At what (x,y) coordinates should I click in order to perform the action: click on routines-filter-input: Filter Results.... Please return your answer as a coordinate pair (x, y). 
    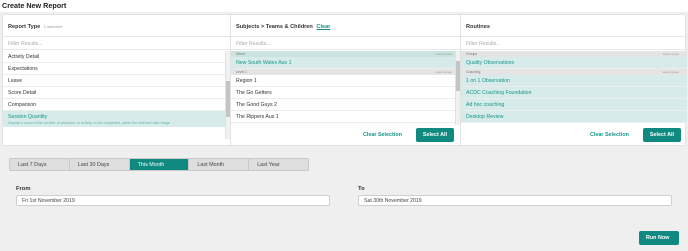
    Looking at the image, I should click on (574, 43).